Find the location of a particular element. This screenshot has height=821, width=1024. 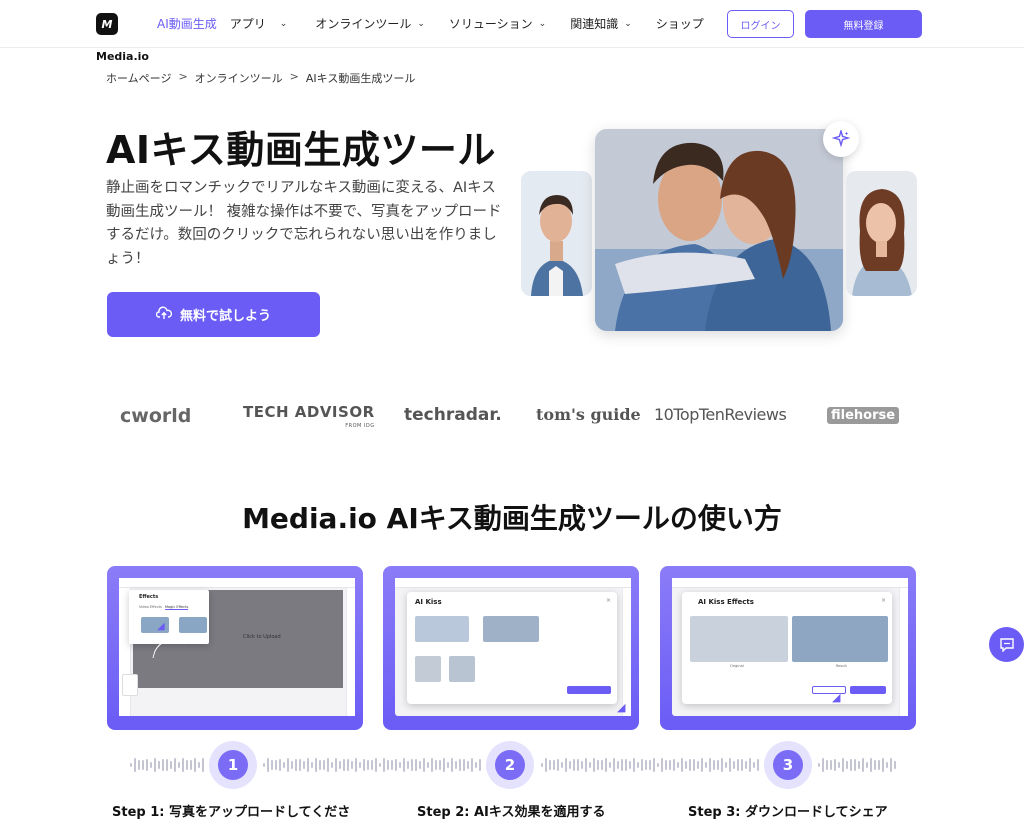

effect-thumb is located at coordinates (193, 625).